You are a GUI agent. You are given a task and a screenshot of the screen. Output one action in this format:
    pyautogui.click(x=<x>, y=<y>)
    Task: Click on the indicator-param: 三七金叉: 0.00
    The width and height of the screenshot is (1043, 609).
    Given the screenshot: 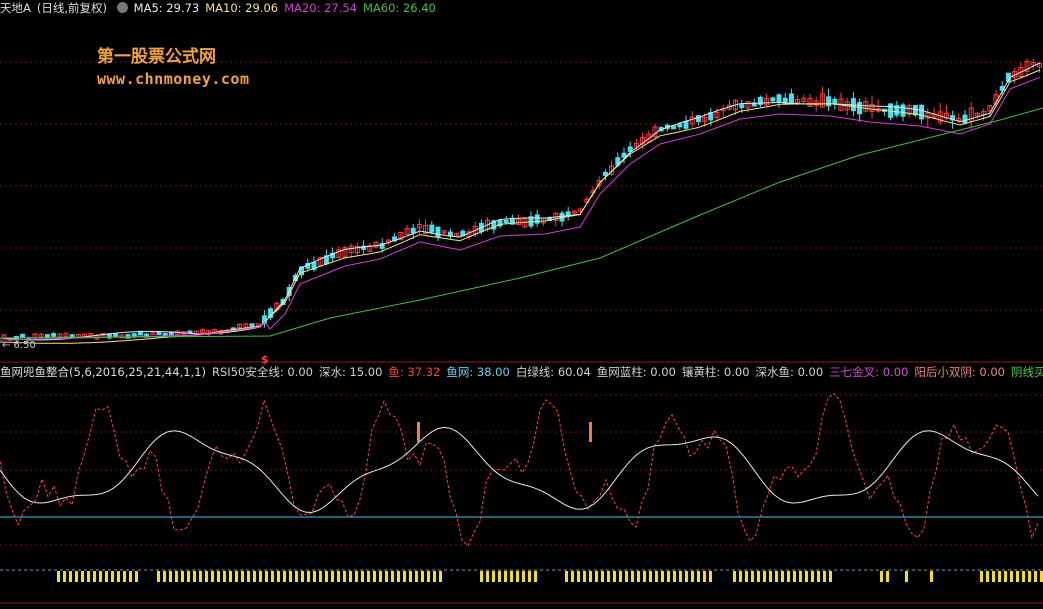 What is the action you would take?
    pyautogui.click(x=869, y=372)
    